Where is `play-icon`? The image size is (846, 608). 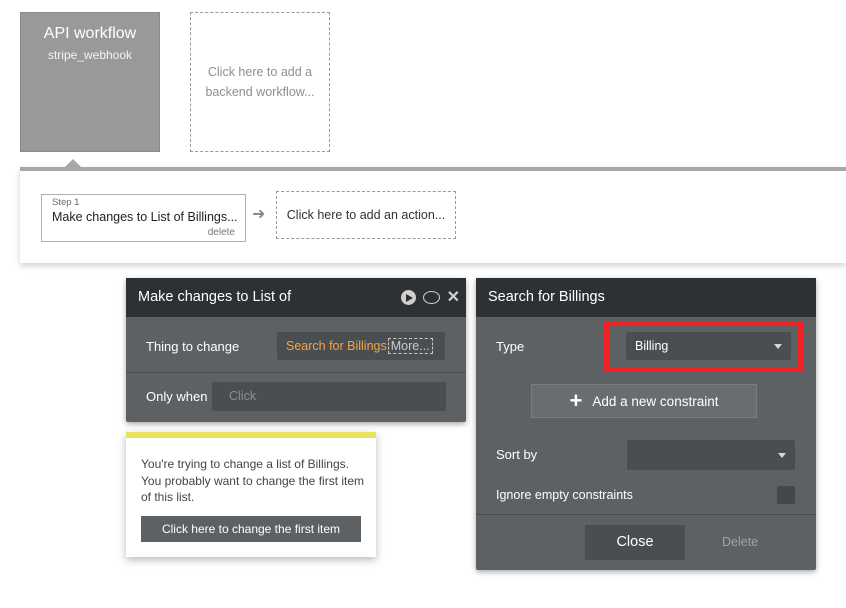 play-icon is located at coordinates (408, 297).